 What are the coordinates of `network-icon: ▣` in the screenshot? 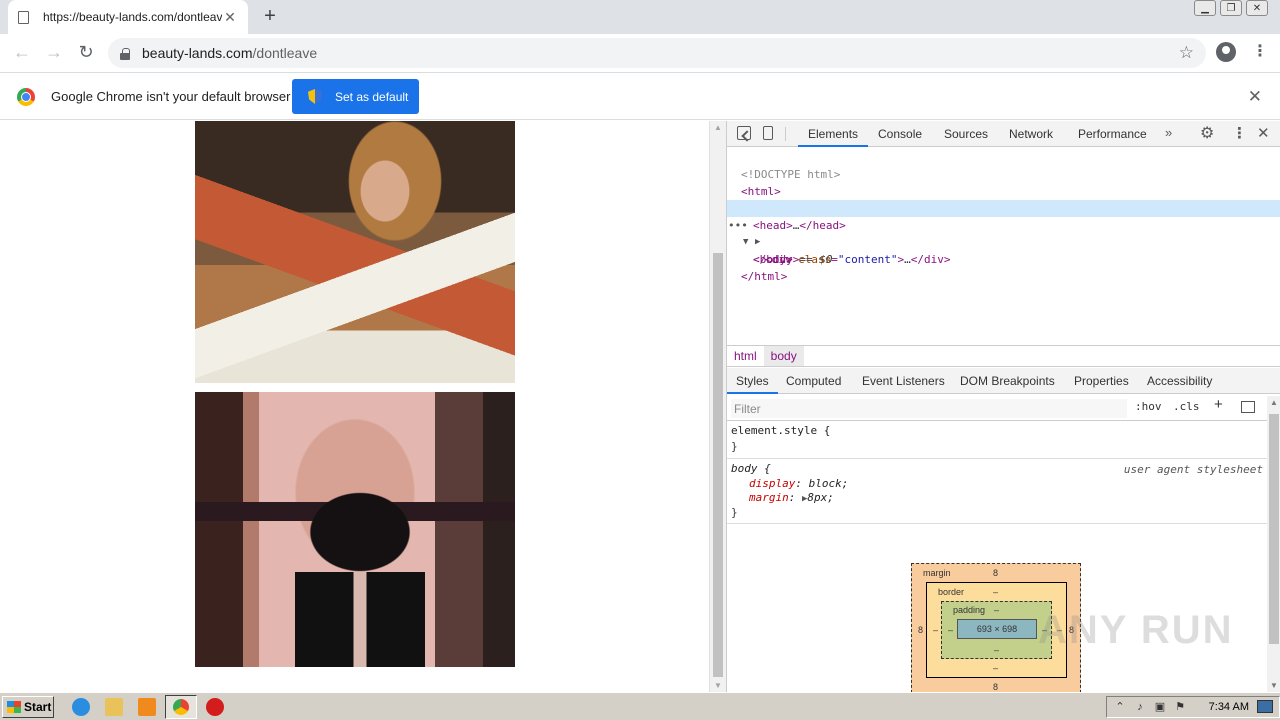 It's located at (1160, 707).